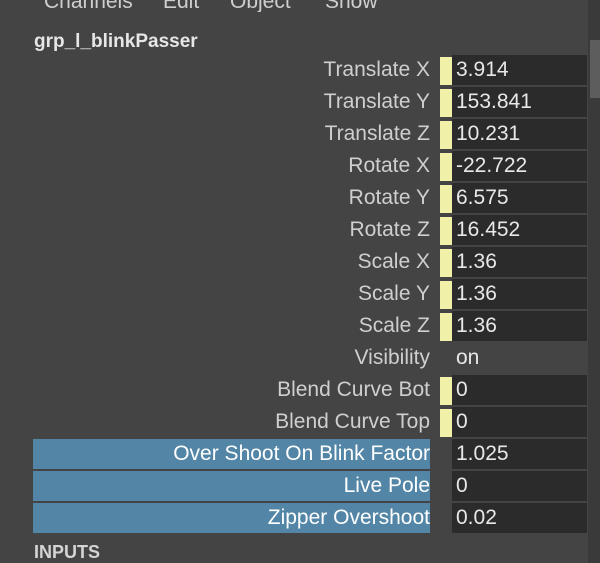 This screenshot has width=600, height=563. I want to click on channel-row-scale-x: Scale X 1.36, so click(310, 262).